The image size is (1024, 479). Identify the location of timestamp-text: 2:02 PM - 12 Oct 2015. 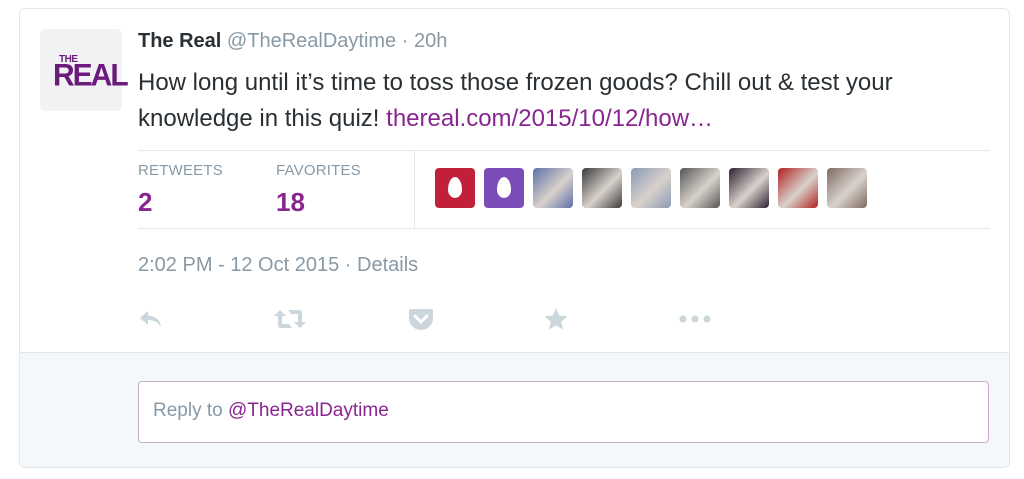
(238, 265).